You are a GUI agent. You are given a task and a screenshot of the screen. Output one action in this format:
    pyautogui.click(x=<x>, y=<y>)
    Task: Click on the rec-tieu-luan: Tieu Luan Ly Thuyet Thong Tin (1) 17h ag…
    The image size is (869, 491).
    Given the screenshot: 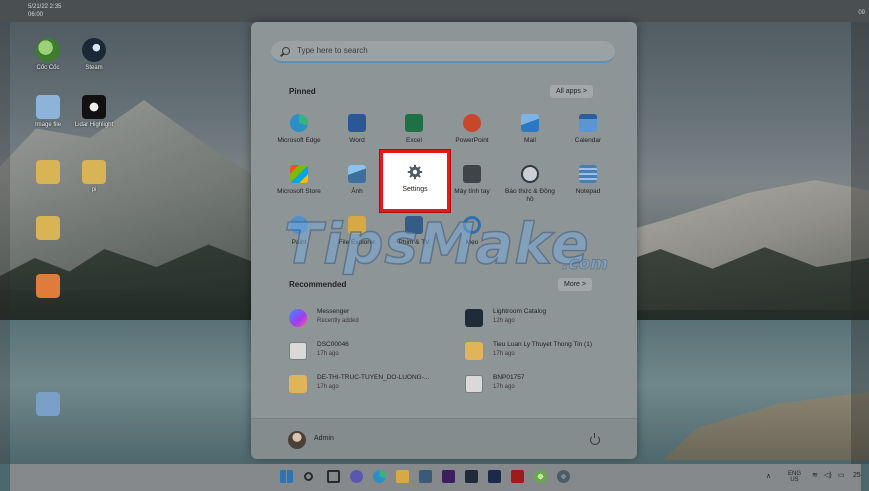 What is the action you would take?
    pyautogui.click(x=540, y=352)
    